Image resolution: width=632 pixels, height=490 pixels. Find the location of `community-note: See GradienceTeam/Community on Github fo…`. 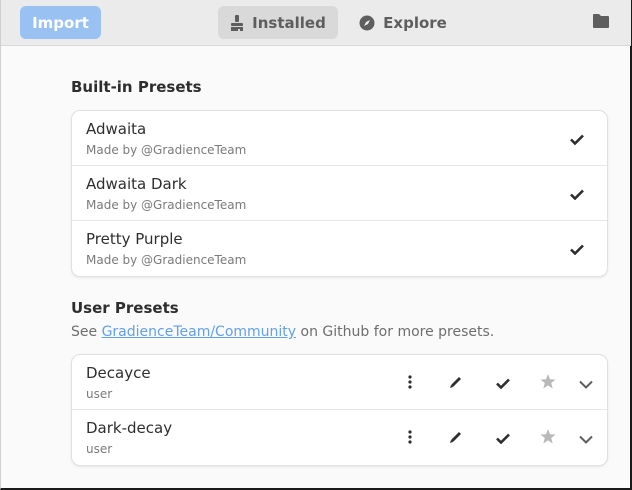

community-note: See GradienceTeam/Community on Github fo… is located at coordinates (282, 332).